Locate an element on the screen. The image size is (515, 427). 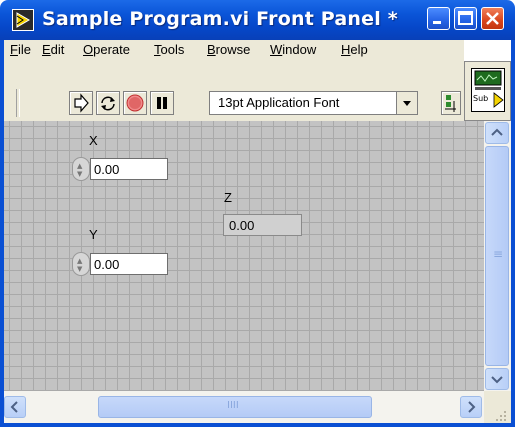
vertical-scroll-thumb: ≡ is located at coordinates (497, 256).